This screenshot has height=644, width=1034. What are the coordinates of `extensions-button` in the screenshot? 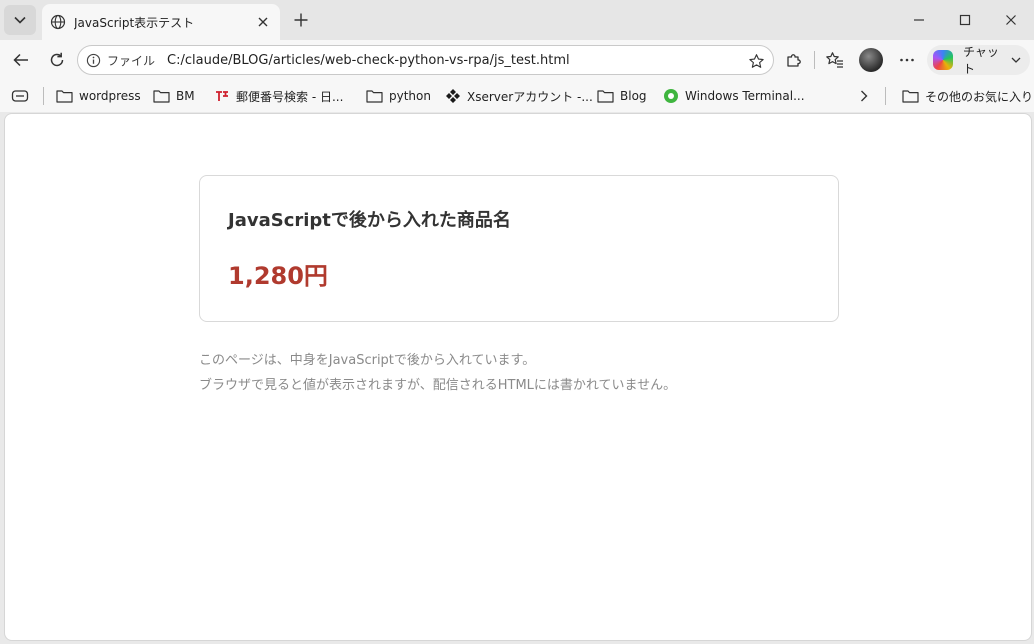 It's located at (794, 60).